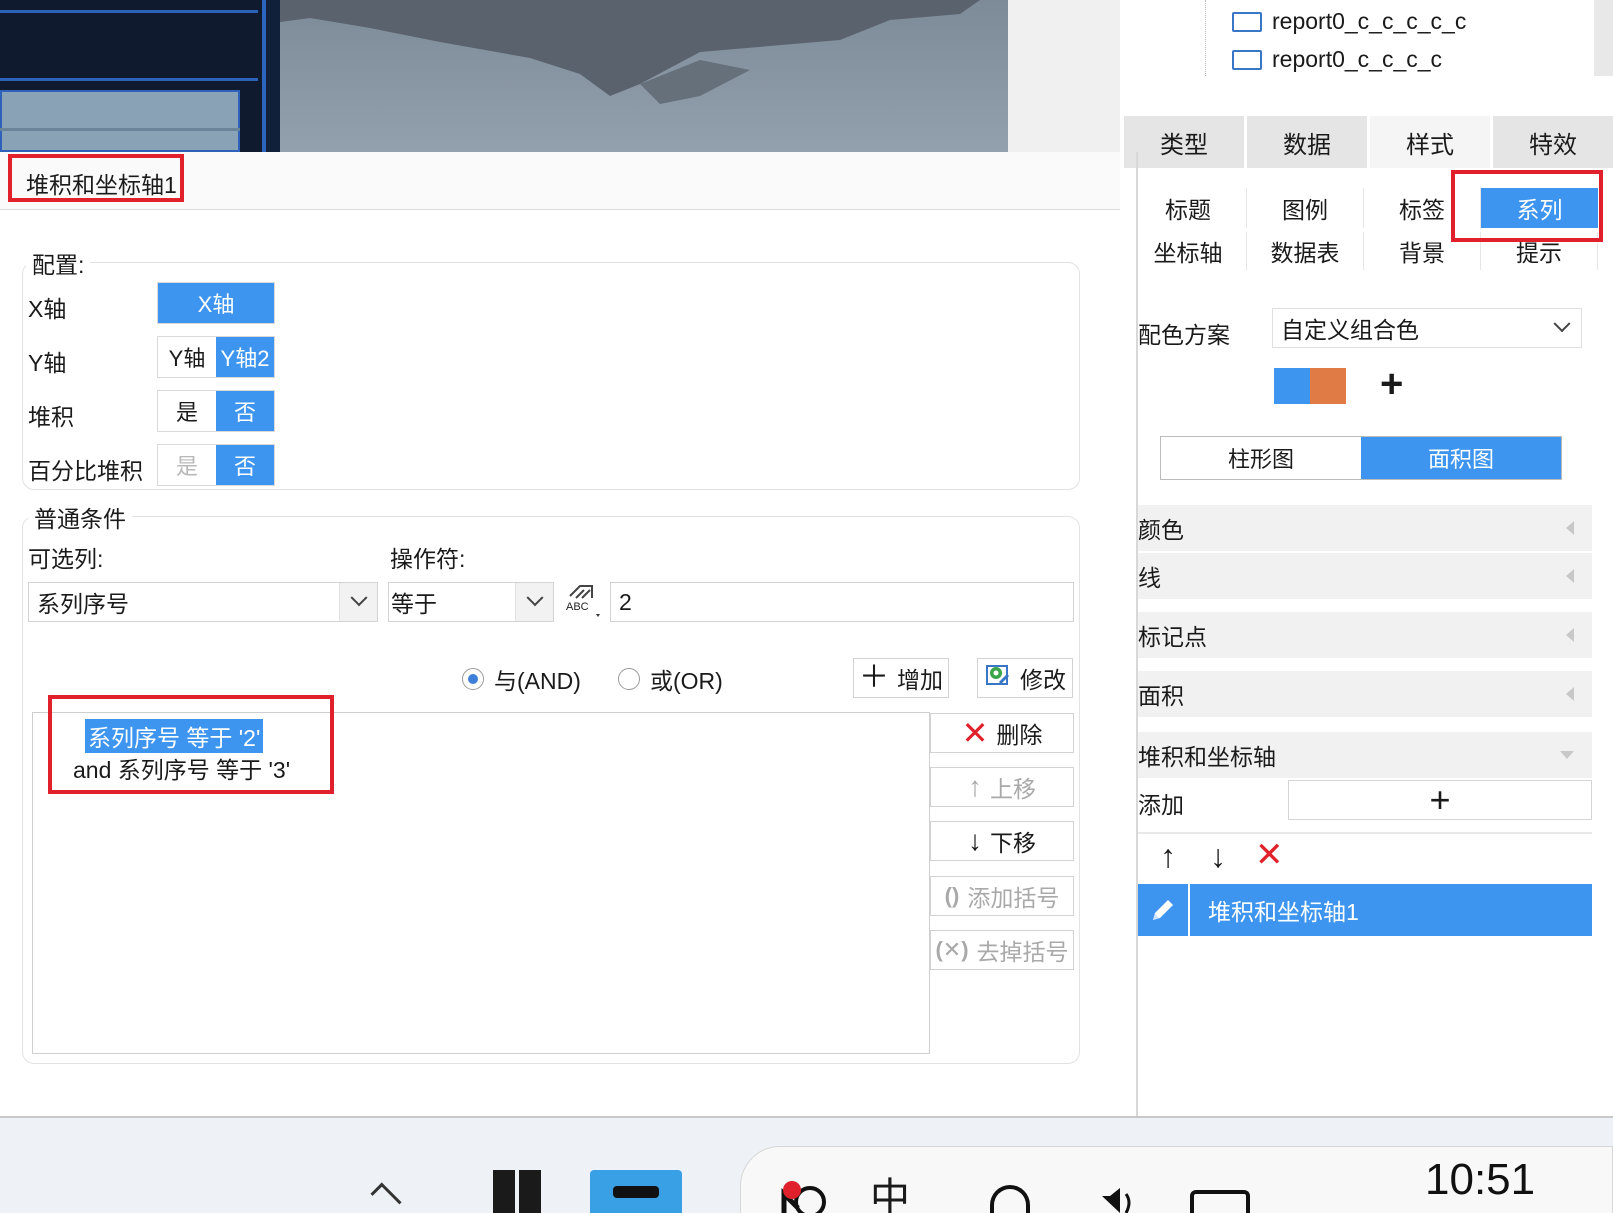  I want to click on add-stack-button: +, so click(1440, 800).